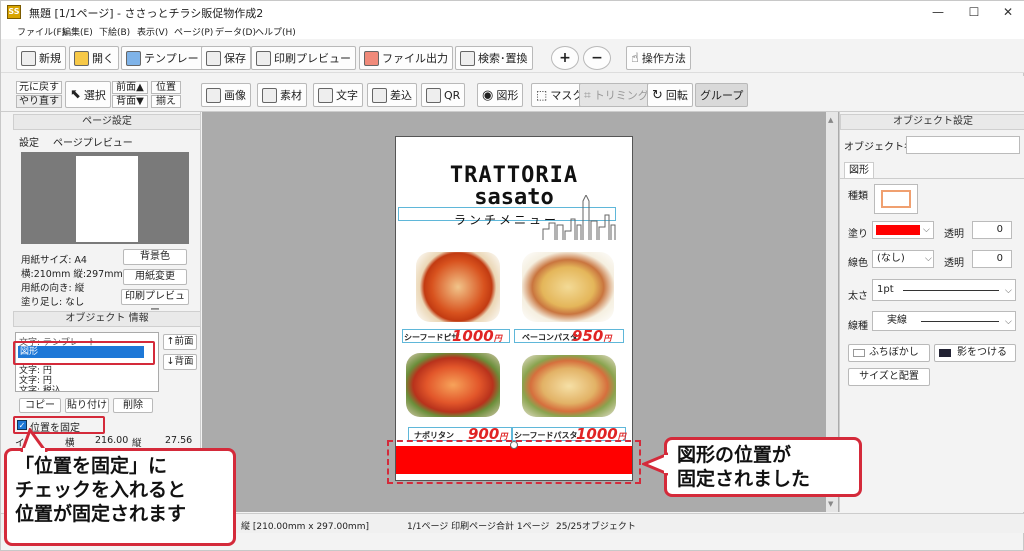 This screenshot has width=1024, height=551. Describe the element at coordinates (889, 353) in the screenshot. I see `blur-edge-button: ふちぼかし` at that location.